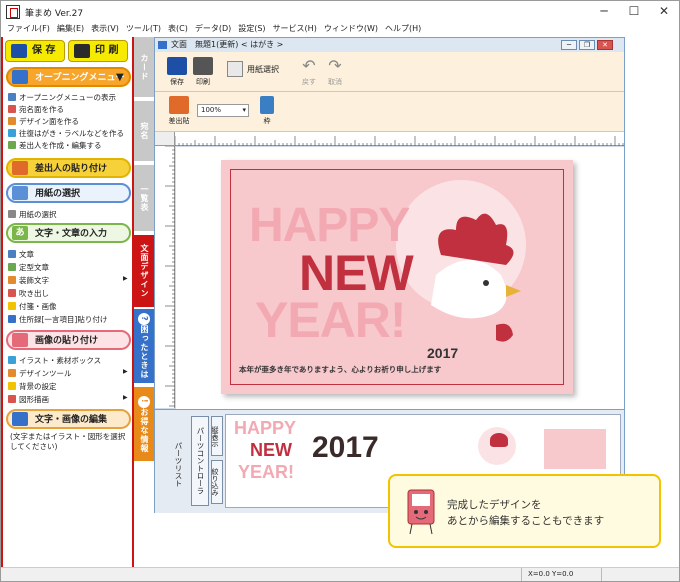 This screenshot has width=680, height=582. Describe the element at coordinates (144, 131) in the screenshot. I see `tab-address: 宛名` at that location.